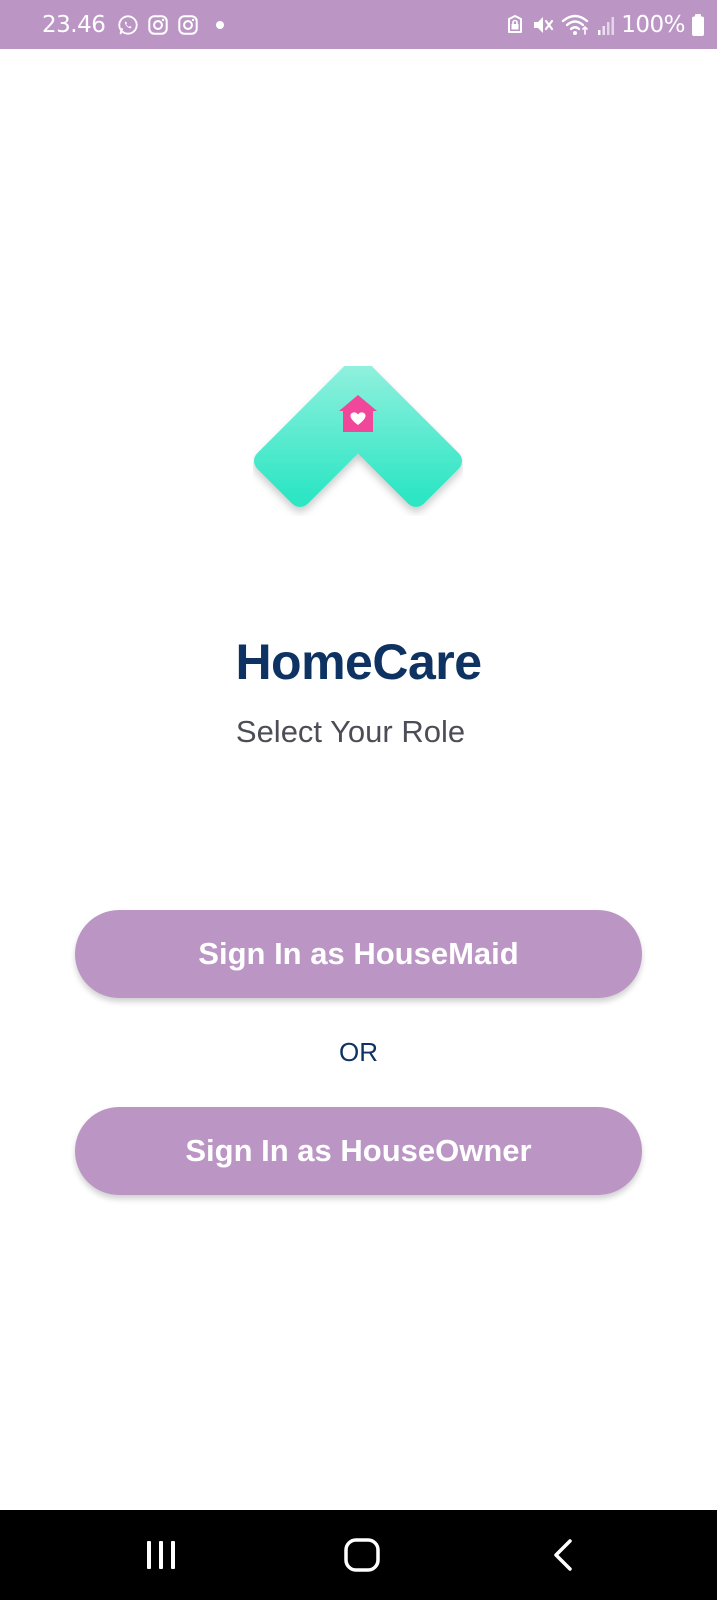 The width and height of the screenshot is (717, 1600). Describe the element at coordinates (698, 25) in the screenshot. I see `battery-icon` at that location.